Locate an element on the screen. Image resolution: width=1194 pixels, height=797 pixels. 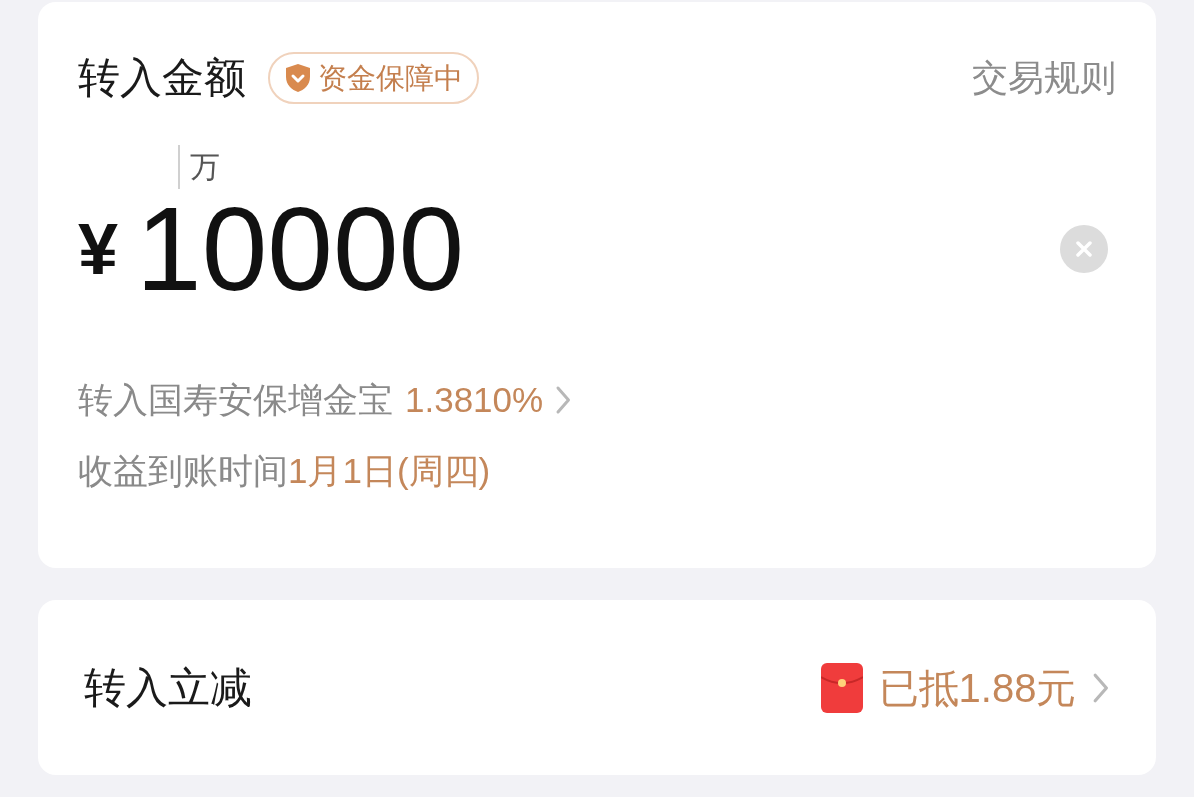
discount-value: 已抵1.88元 is located at coordinates (977, 687).